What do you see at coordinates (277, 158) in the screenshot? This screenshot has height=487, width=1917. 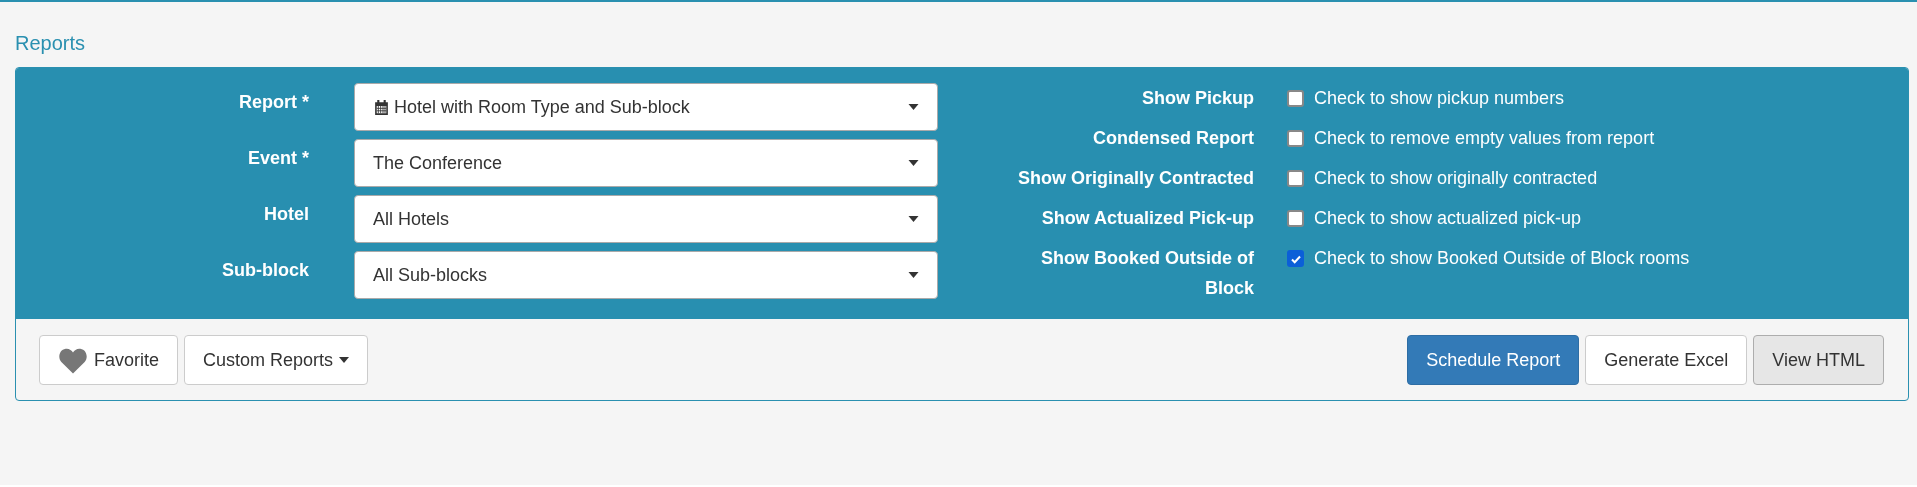 I see `field-label: Event *` at bounding box center [277, 158].